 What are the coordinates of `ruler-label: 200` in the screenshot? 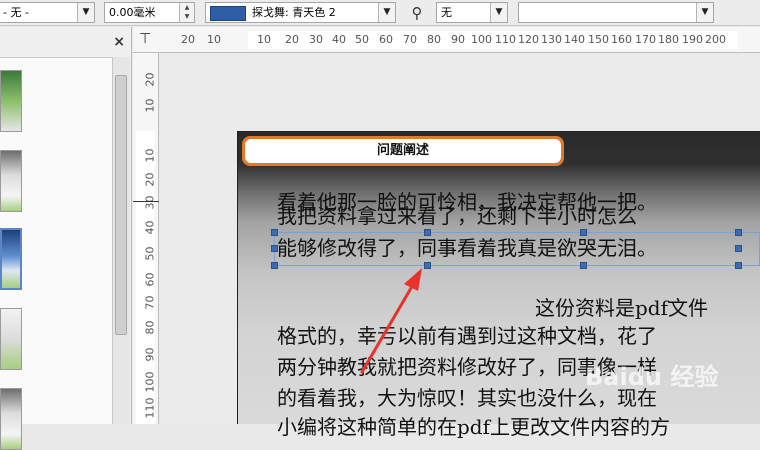 It's located at (715, 39).